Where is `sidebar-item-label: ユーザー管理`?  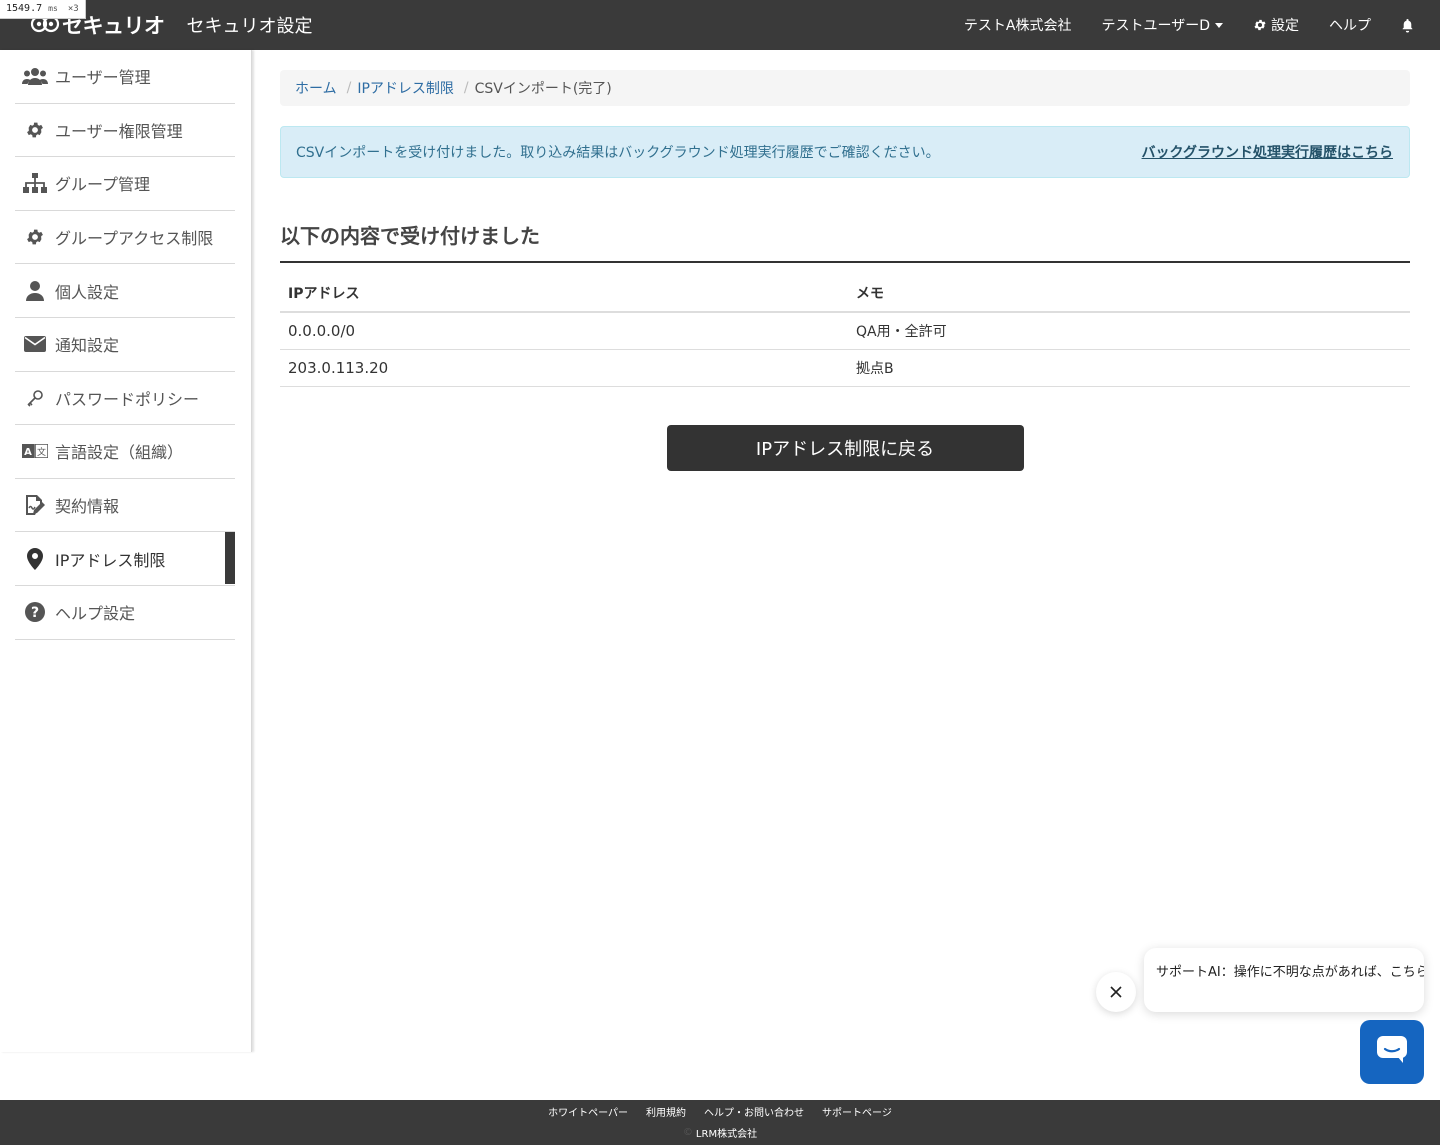 sidebar-item-label: ユーザー管理 is located at coordinates (103, 78).